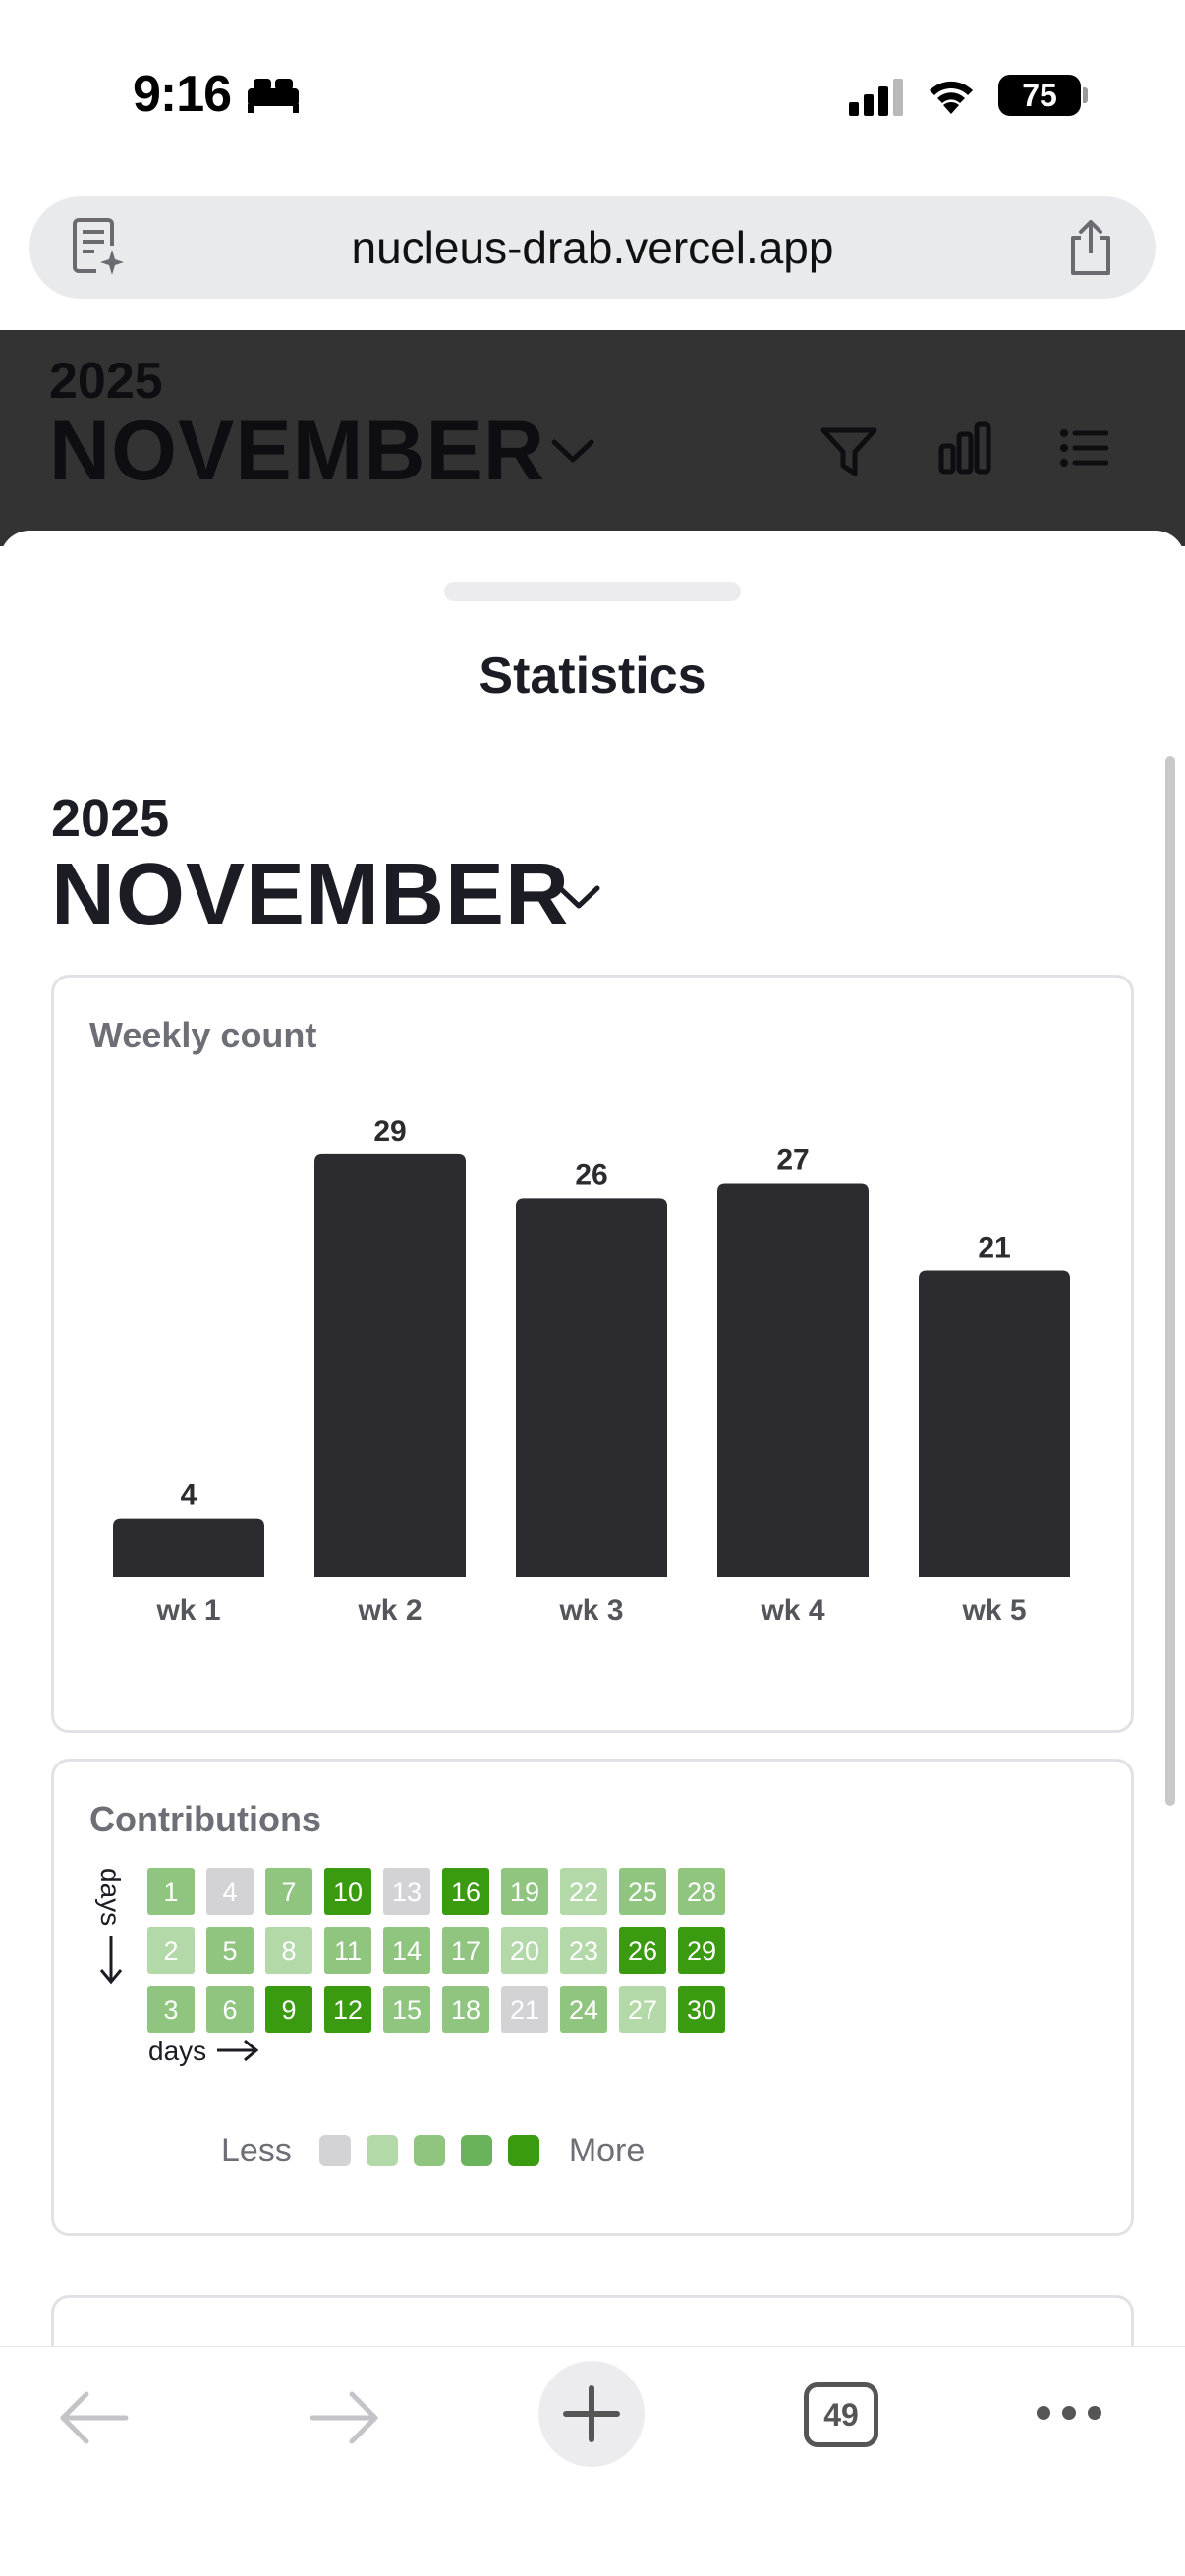  I want to click on share-icon, so click(1091, 247).